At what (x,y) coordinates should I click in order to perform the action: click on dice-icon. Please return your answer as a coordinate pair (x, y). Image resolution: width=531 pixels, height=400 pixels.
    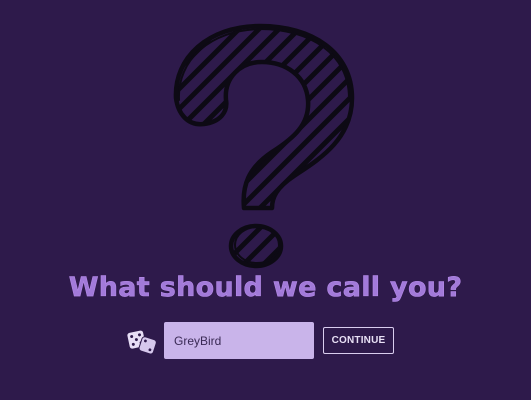
    Looking at the image, I should click on (142, 342).